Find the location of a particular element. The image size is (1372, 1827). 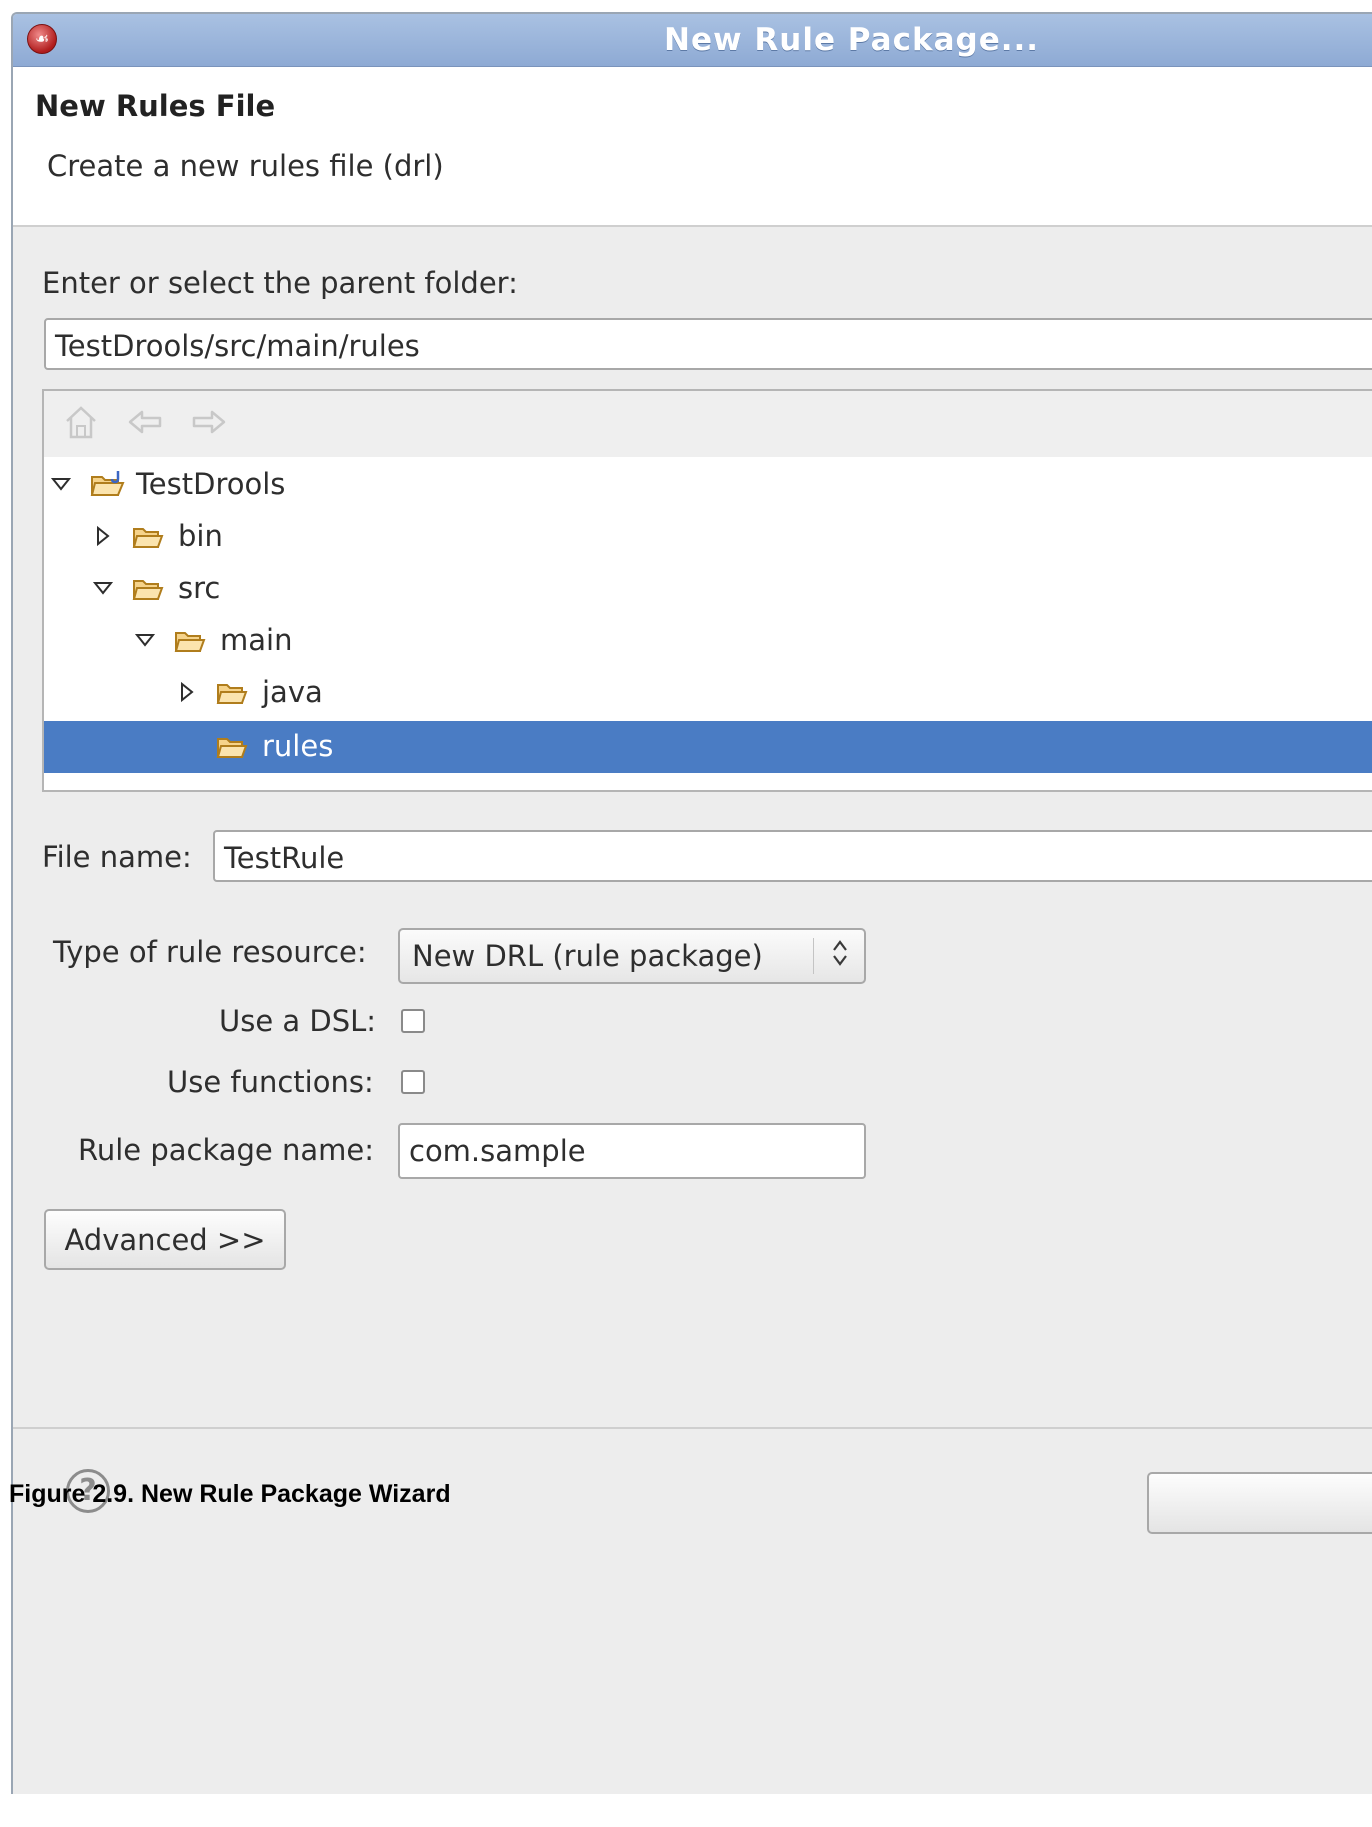

tree-item-label: bin is located at coordinates (200, 536).